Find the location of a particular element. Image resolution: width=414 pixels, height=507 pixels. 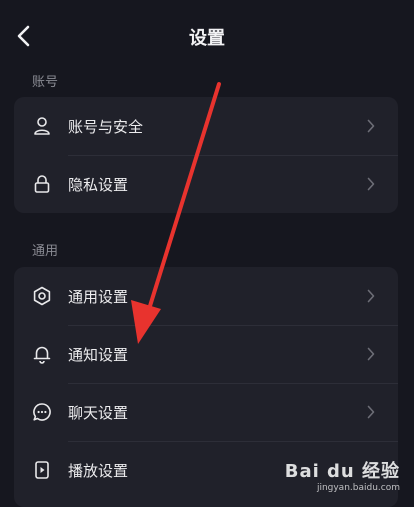

watermark: Bai du 经验 jingyan.baidu.com is located at coordinates (342, 475).